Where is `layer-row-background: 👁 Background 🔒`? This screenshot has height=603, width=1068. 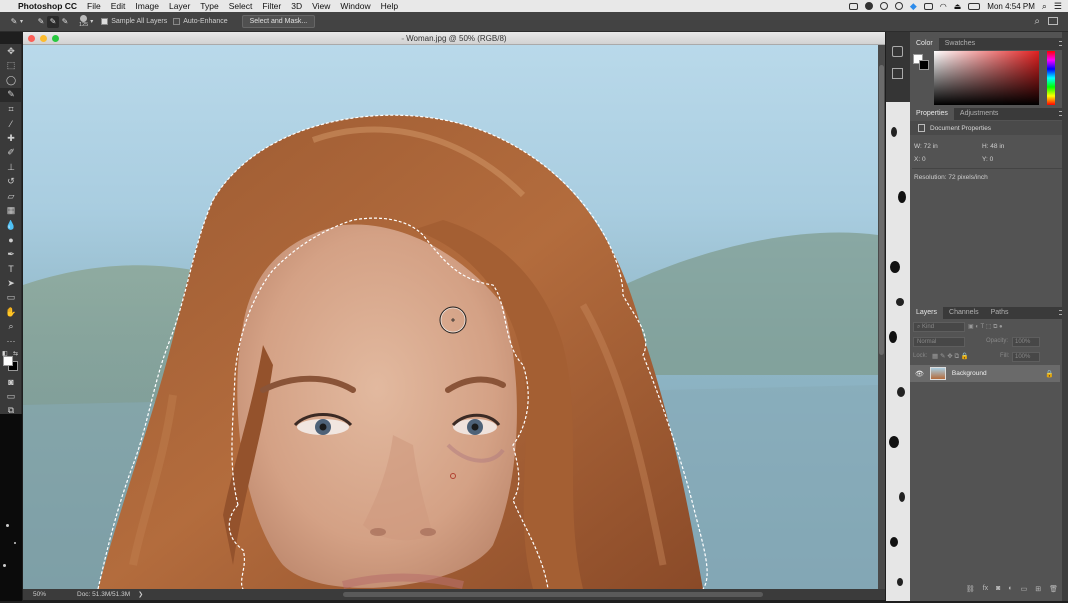
layer-row-background: 👁 Background 🔒 is located at coordinates (985, 373).